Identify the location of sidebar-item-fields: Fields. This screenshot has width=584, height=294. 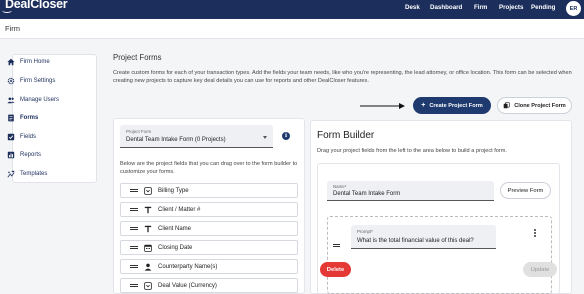
(21, 137).